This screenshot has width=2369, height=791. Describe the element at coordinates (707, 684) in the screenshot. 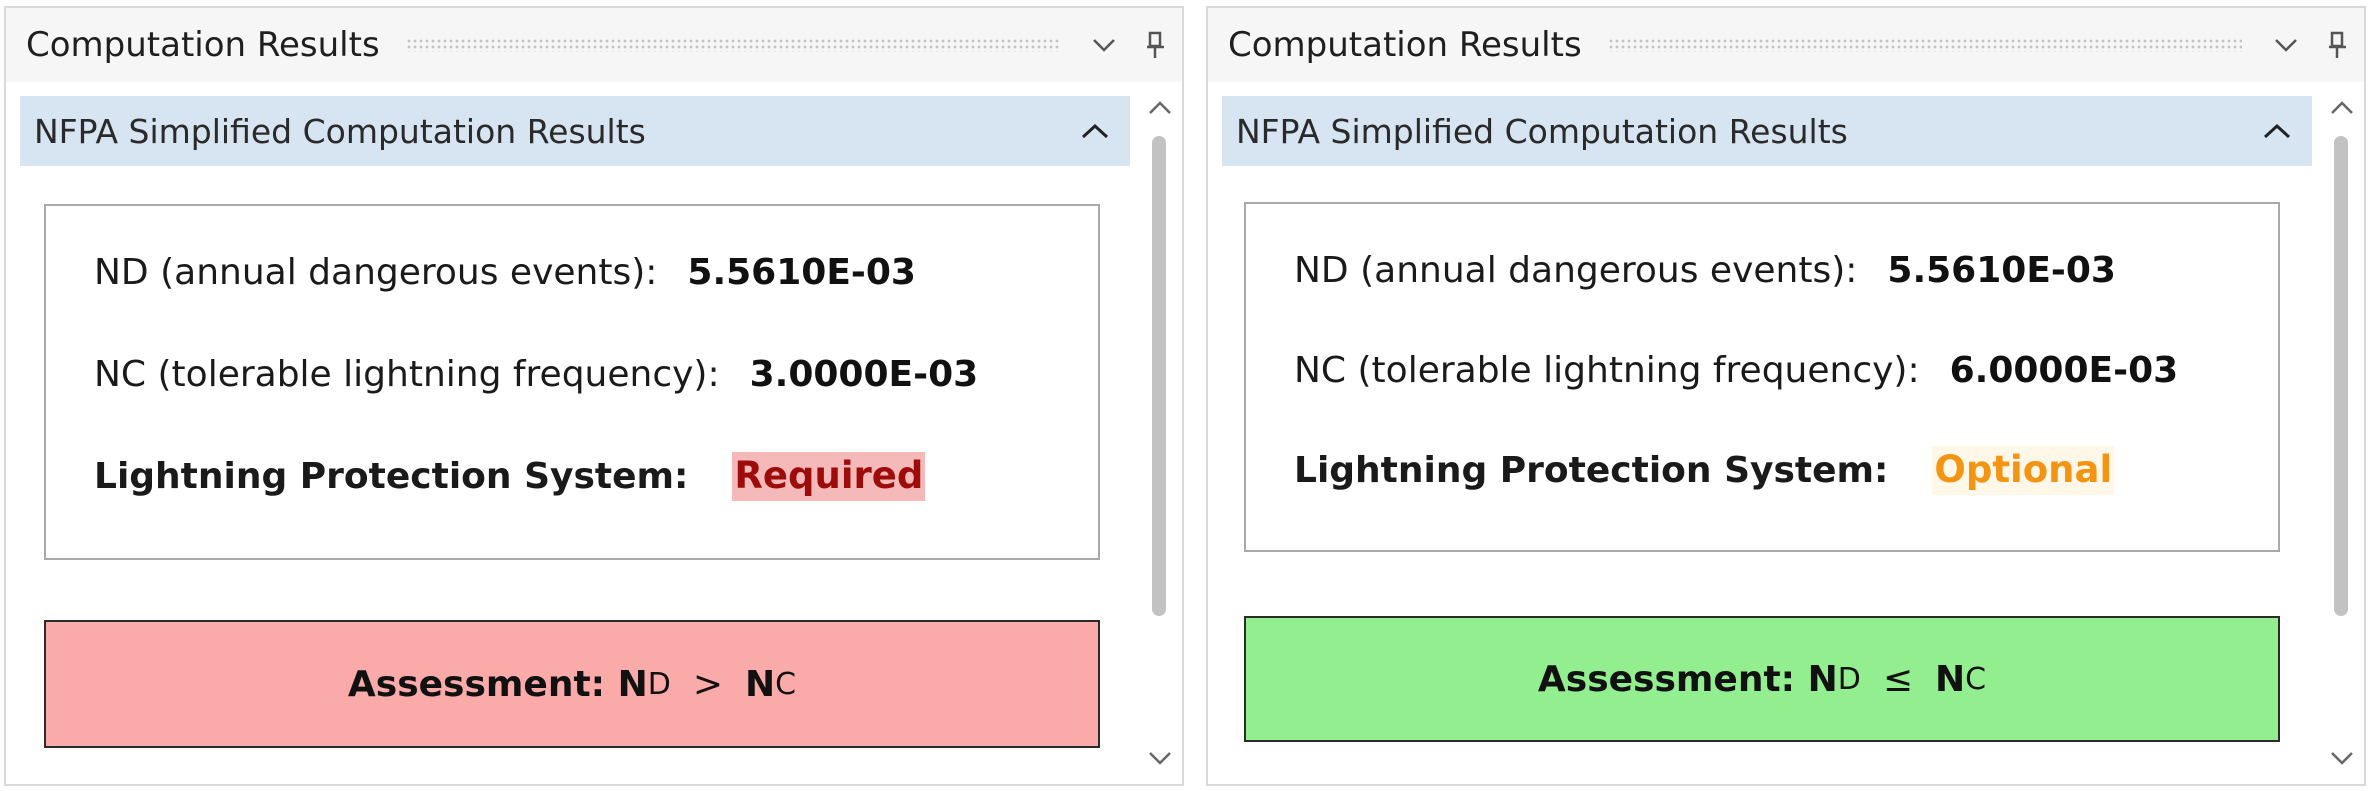

I see `assessment-operator: >` at that location.